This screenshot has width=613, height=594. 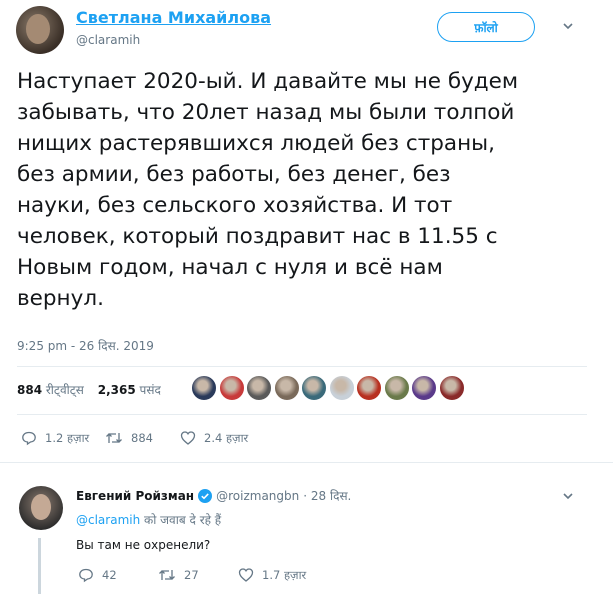 I want to click on liker-avatars, so click(x=328, y=389).